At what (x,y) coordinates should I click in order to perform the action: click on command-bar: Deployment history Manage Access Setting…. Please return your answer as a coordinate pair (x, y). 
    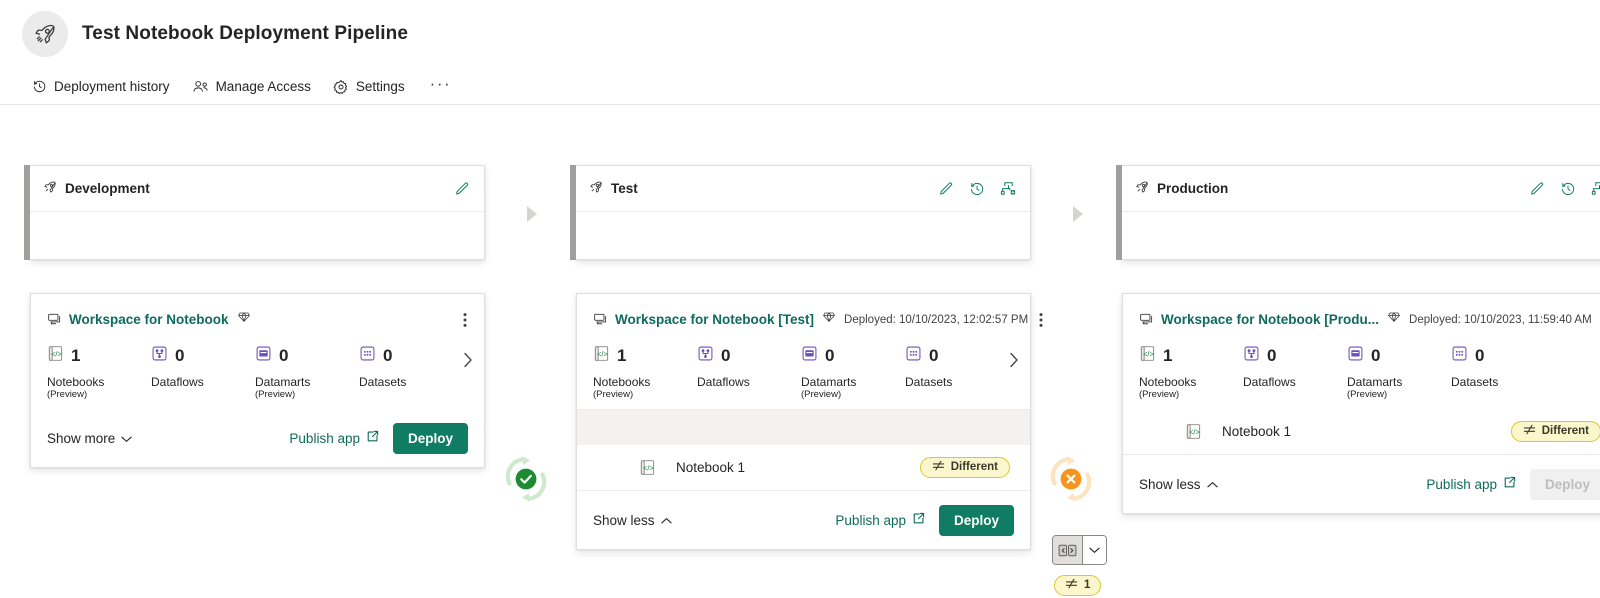
    Looking at the image, I should click on (243, 86).